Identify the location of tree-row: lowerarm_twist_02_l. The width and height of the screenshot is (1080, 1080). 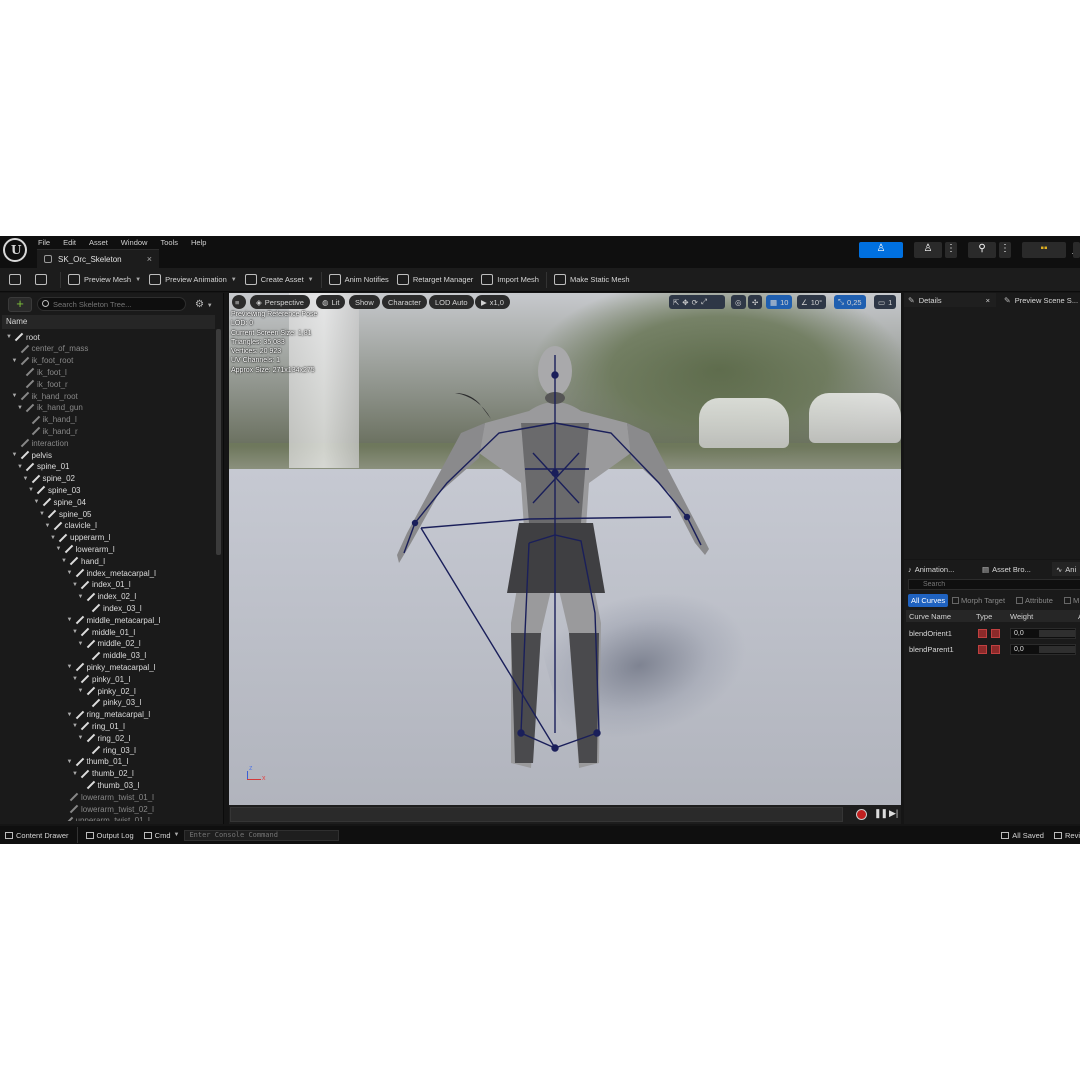
(107, 809).